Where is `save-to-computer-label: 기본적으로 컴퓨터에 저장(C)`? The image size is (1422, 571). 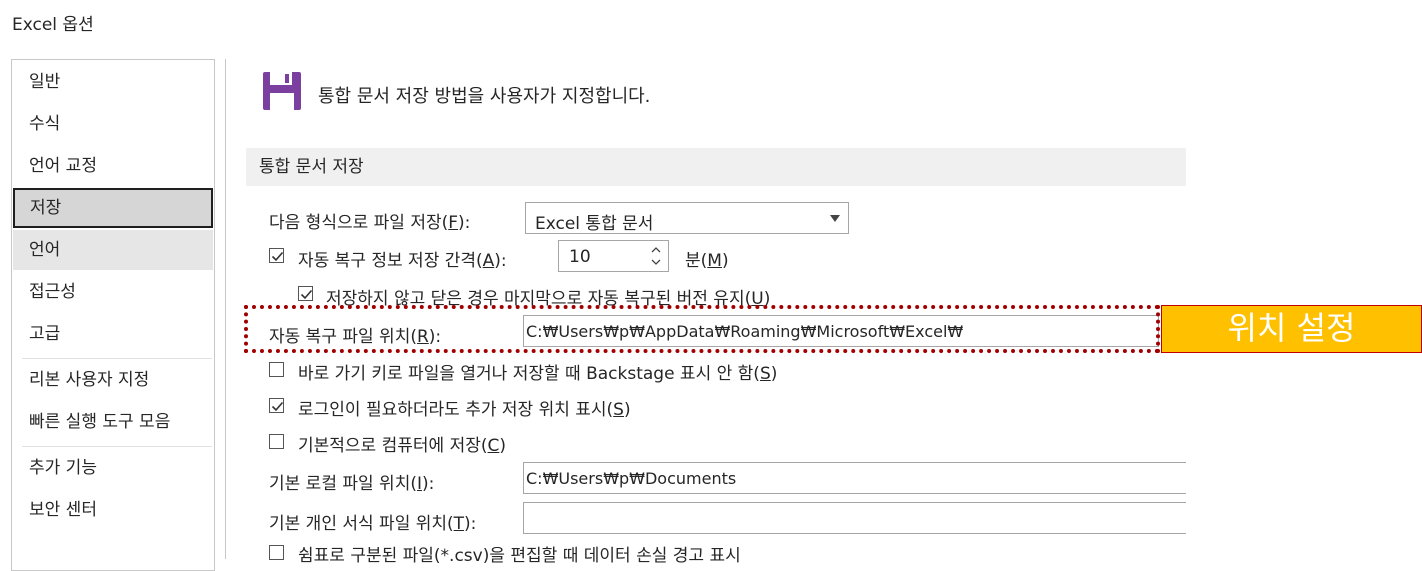
save-to-computer-label: 기본적으로 컴퓨터에 저장(C) is located at coordinates (402, 446).